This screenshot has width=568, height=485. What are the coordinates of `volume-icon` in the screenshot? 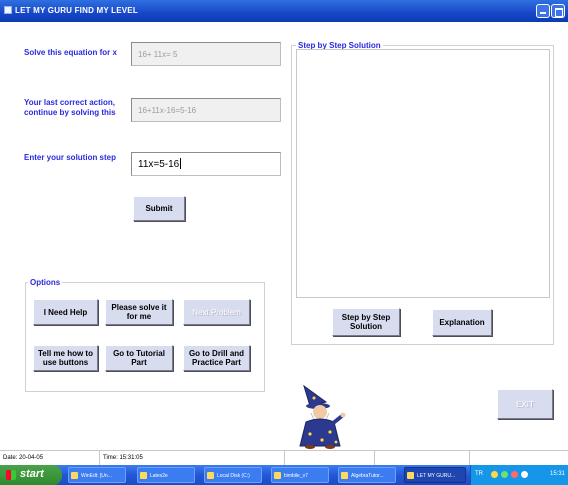 It's located at (524, 474).